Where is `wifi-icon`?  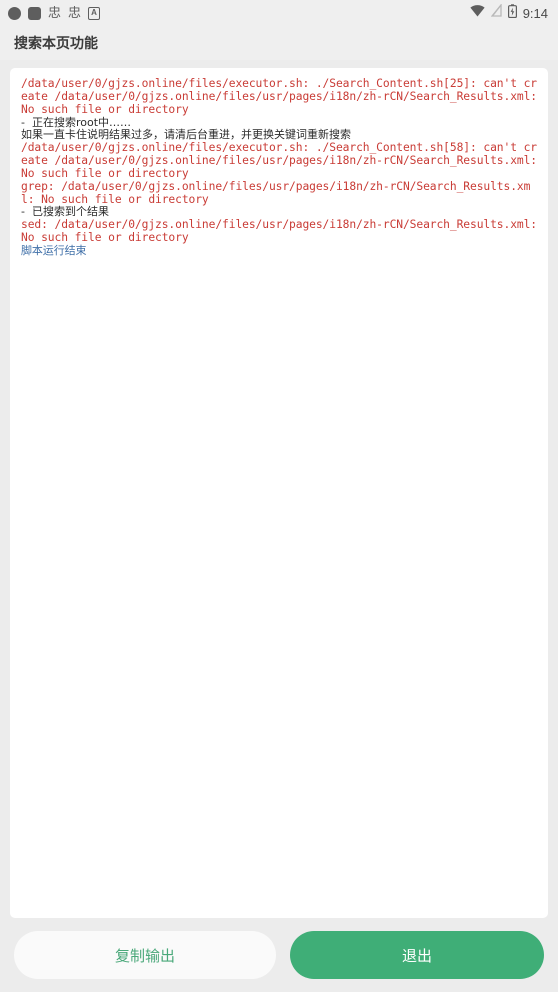
wifi-icon is located at coordinates (477, 13).